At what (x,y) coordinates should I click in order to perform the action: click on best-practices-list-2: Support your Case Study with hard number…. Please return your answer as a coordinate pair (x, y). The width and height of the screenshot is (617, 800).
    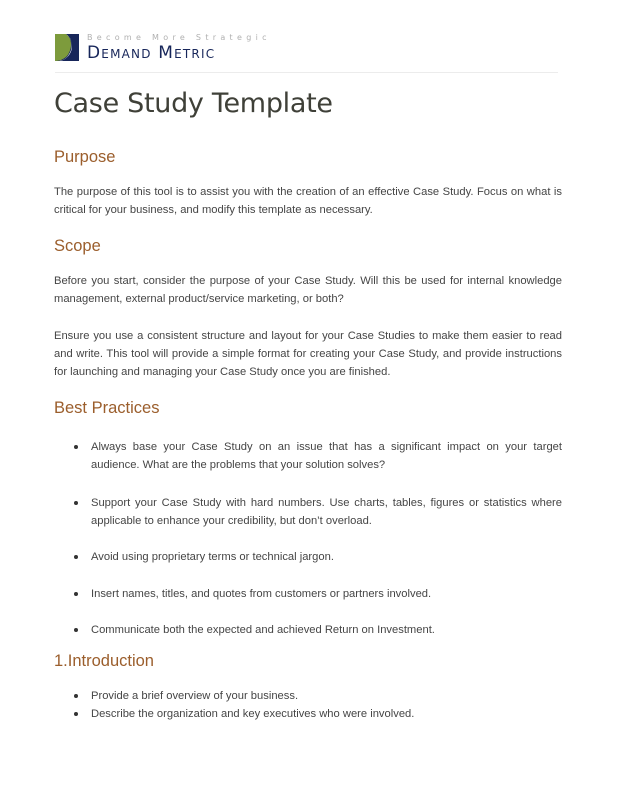
    Looking at the image, I should click on (308, 512).